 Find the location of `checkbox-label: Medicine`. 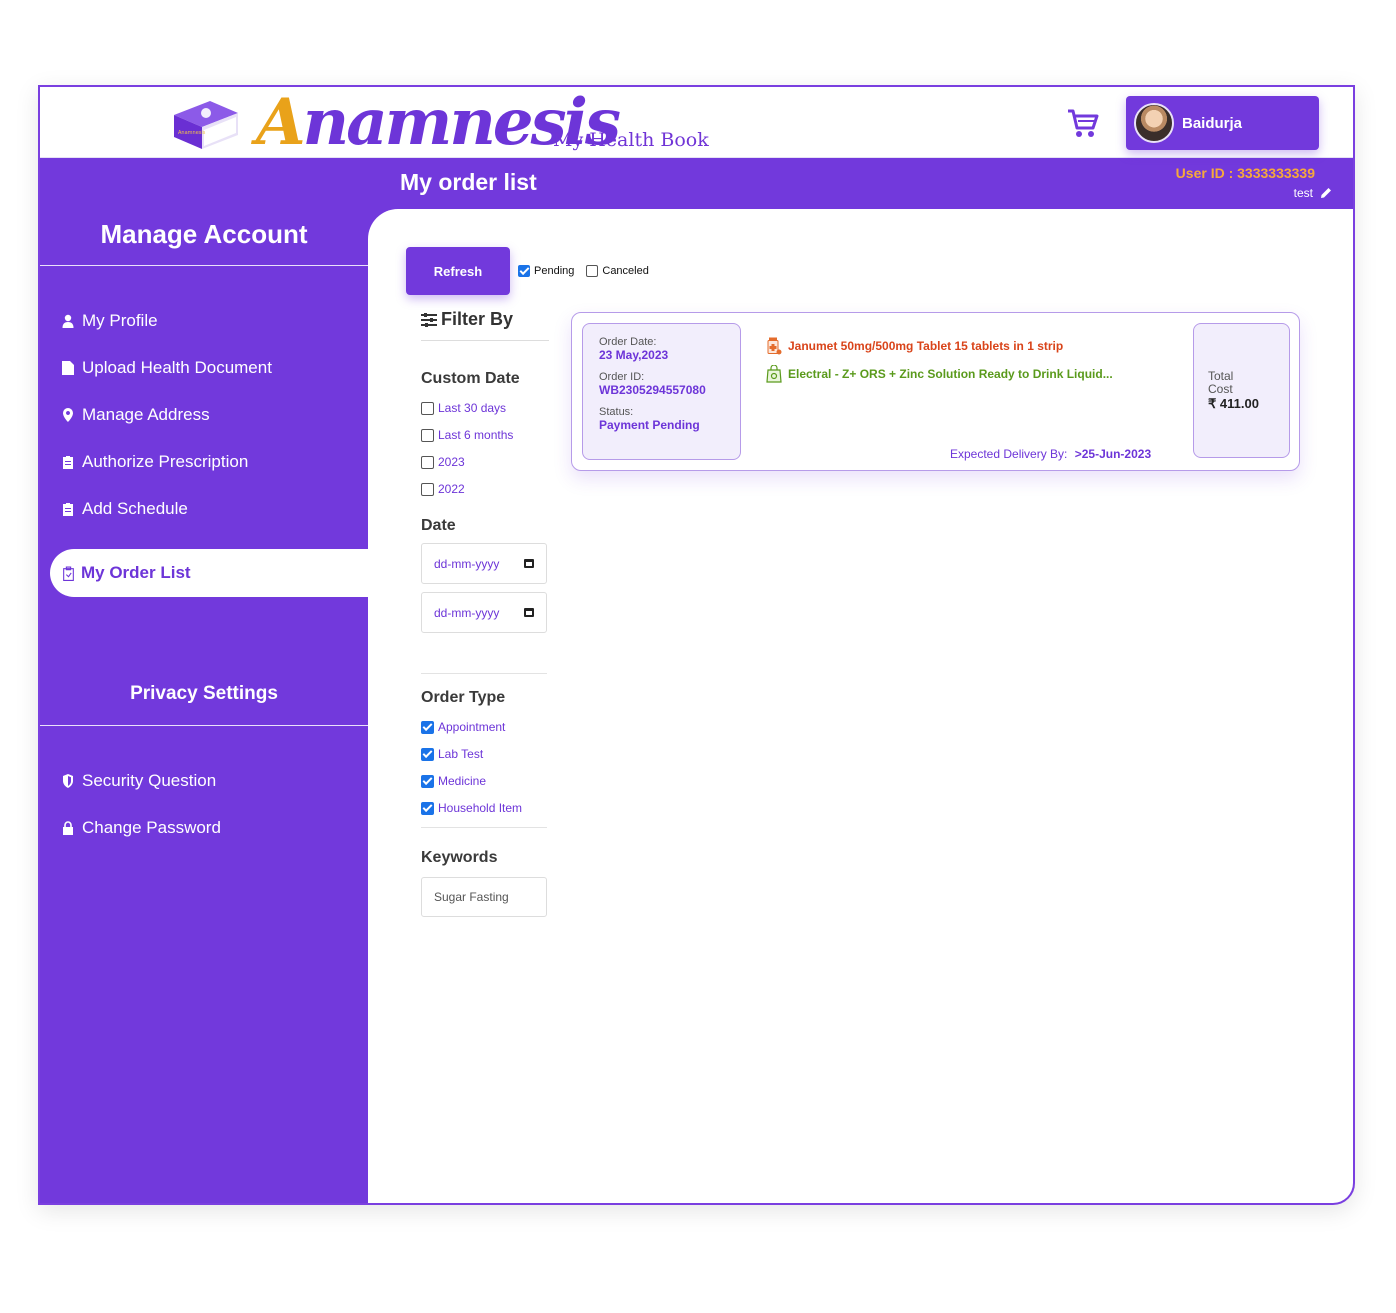

checkbox-label: Medicine is located at coordinates (462, 781).